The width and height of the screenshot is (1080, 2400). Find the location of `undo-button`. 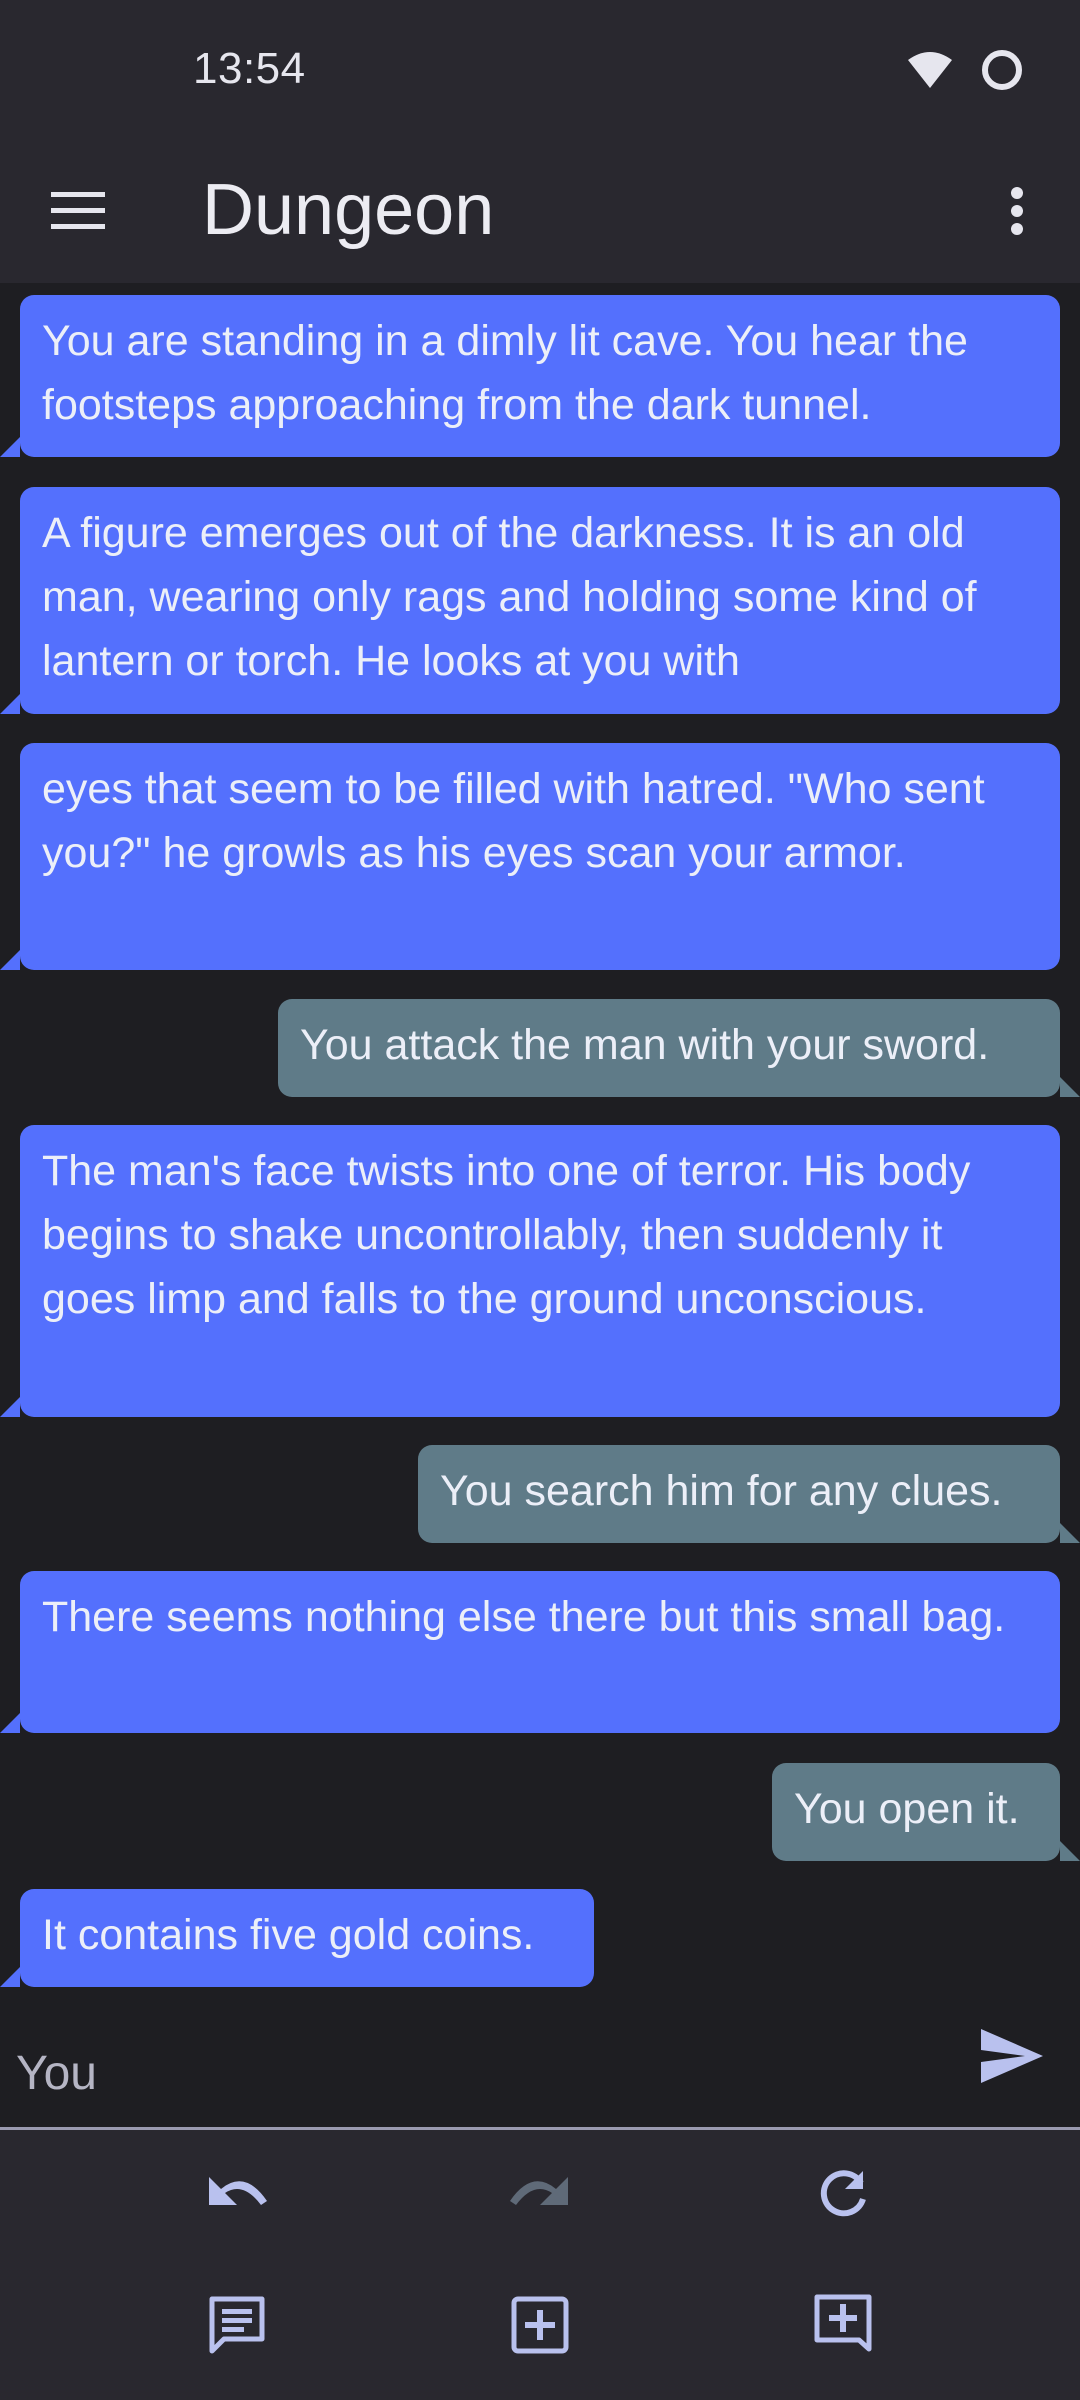

undo-button is located at coordinates (237, 2197).